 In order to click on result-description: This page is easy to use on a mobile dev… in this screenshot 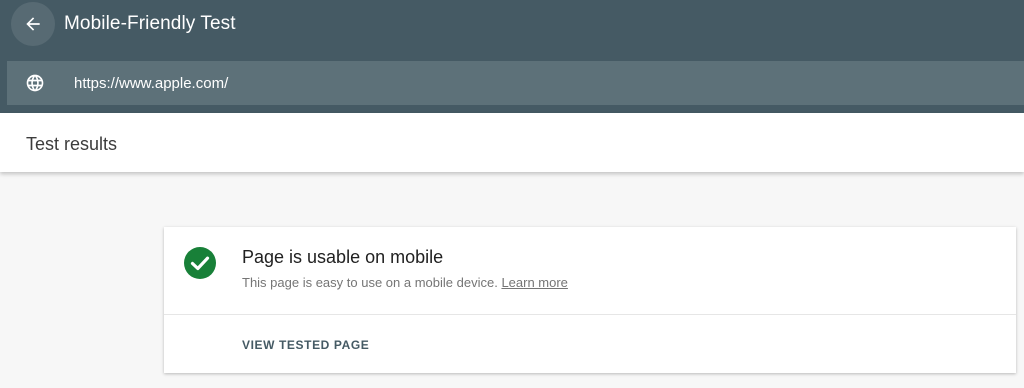, I will do `click(405, 283)`.